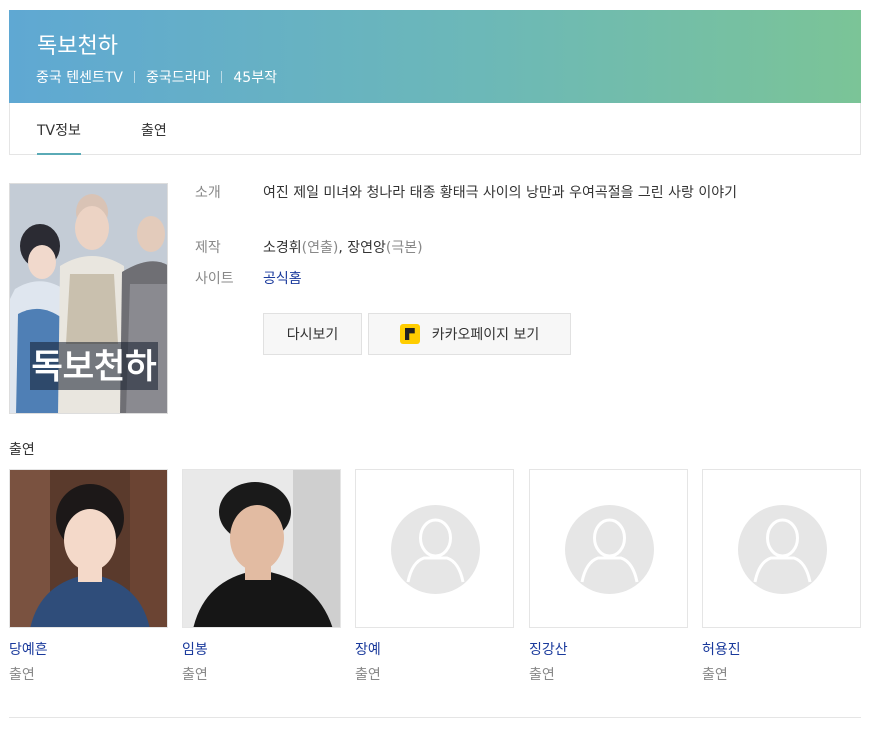  I want to click on site-row: 사이트 공식홈, so click(514, 279).